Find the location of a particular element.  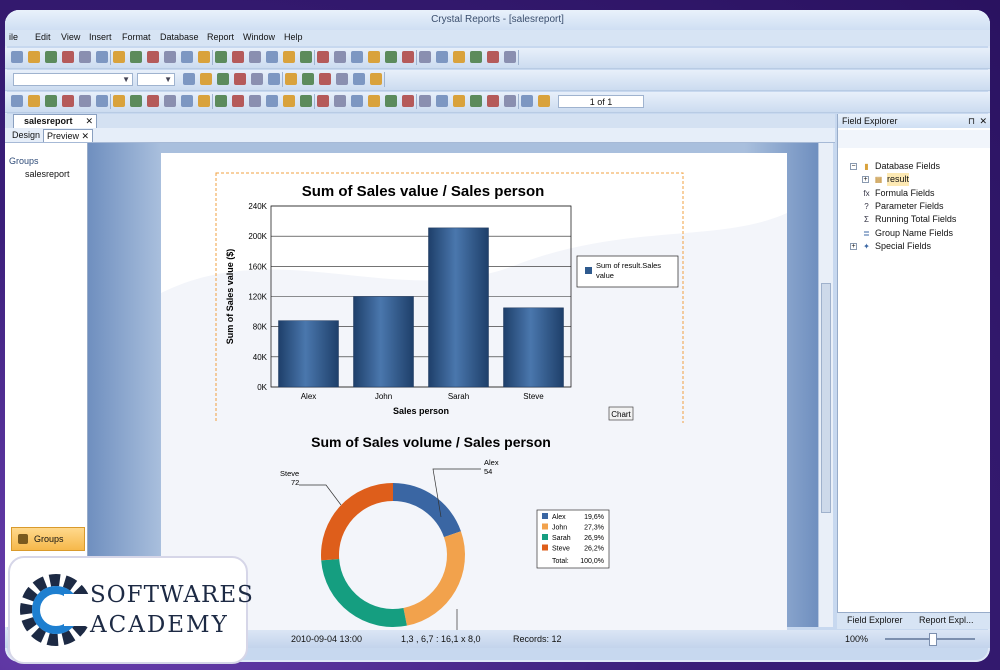

group-tree-item: salesreport is located at coordinates (47, 174).